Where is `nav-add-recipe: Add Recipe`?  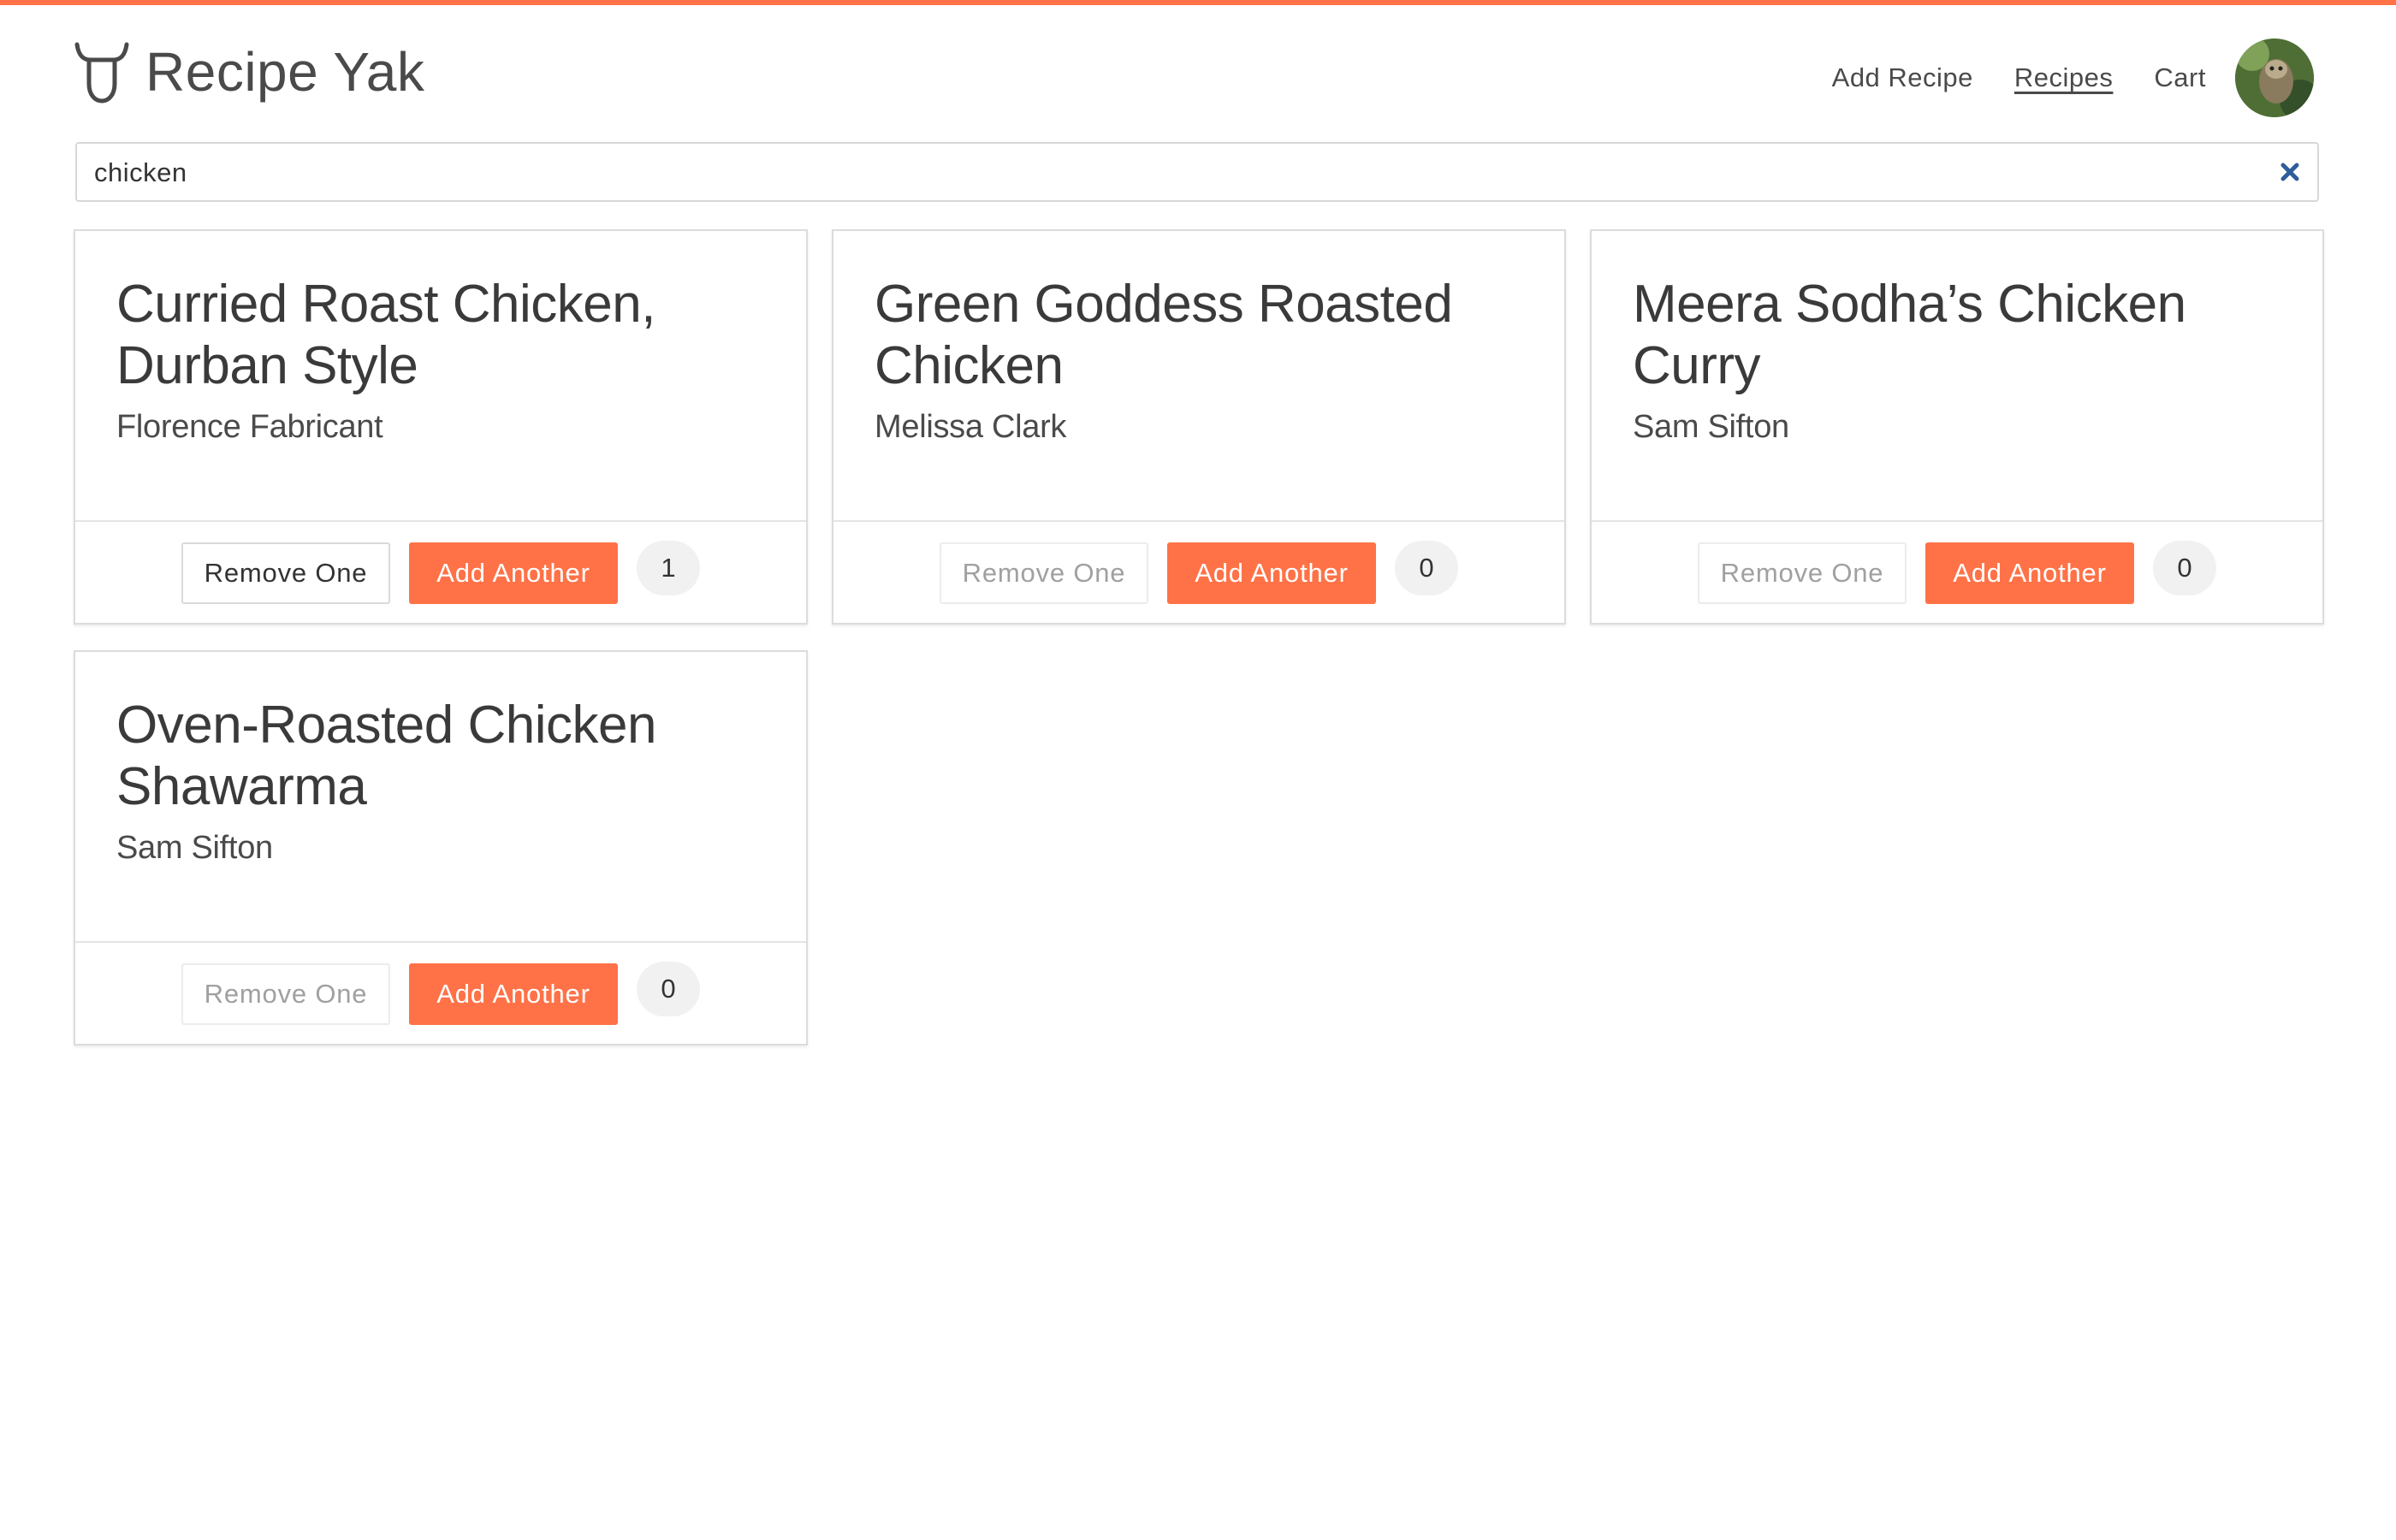
nav-add-recipe: Add Recipe is located at coordinates (1902, 77).